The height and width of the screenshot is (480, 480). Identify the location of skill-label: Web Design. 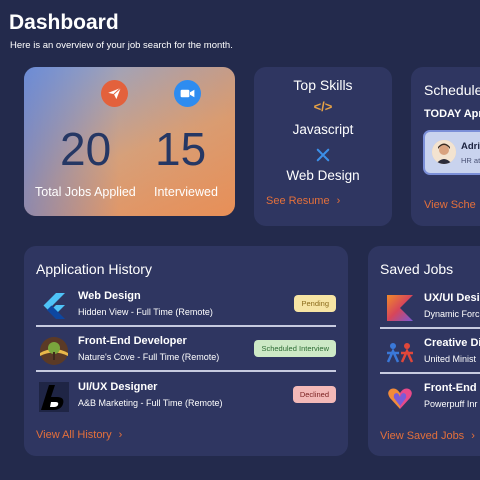
(323, 175).